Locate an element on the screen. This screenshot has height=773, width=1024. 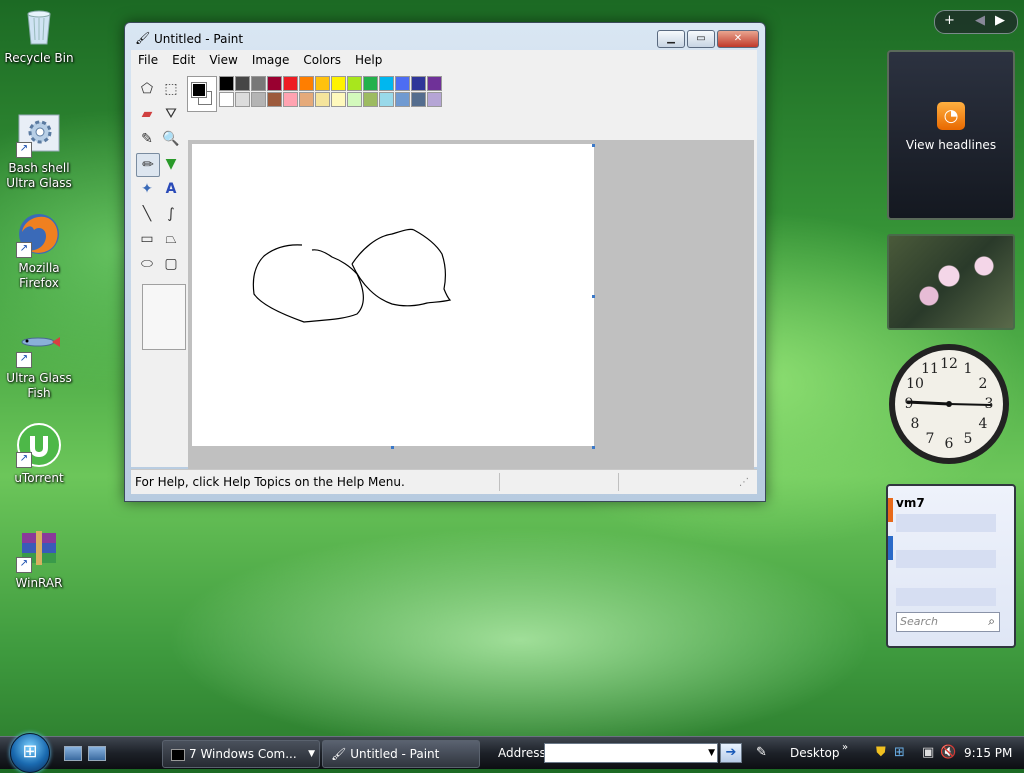
rounded-rectangle-icon: ▢ is located at coordinates (171, 264).